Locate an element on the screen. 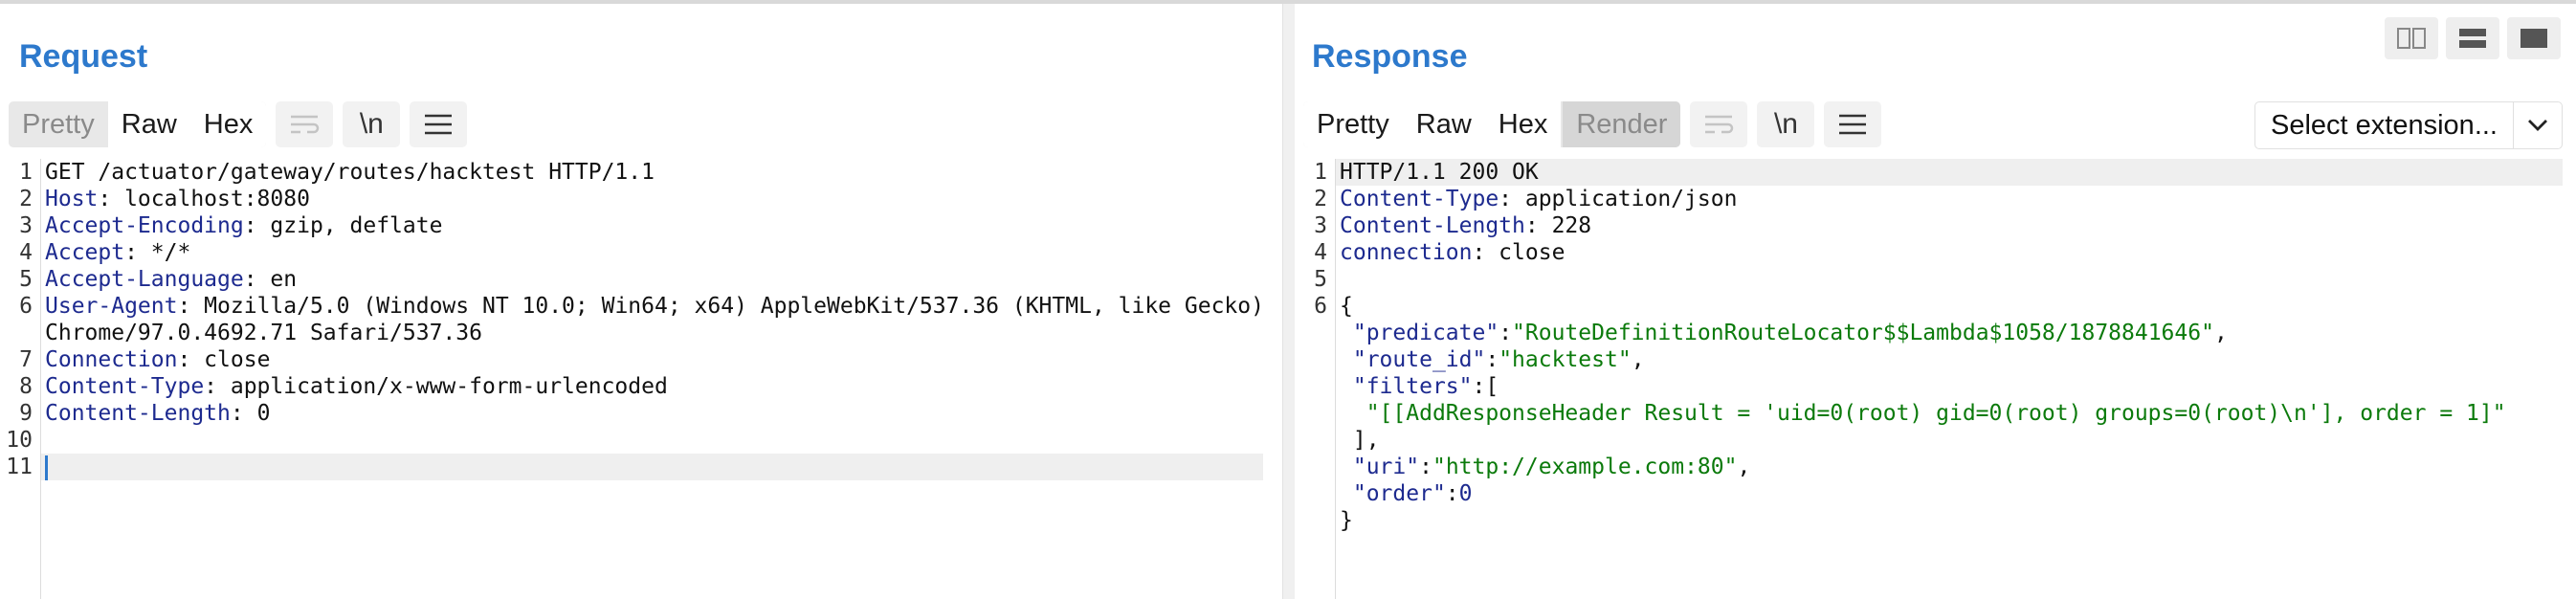 The width and height of the screenshot is (2576, 599). layout-stacked-icon is located at coordinates (2472, 38).